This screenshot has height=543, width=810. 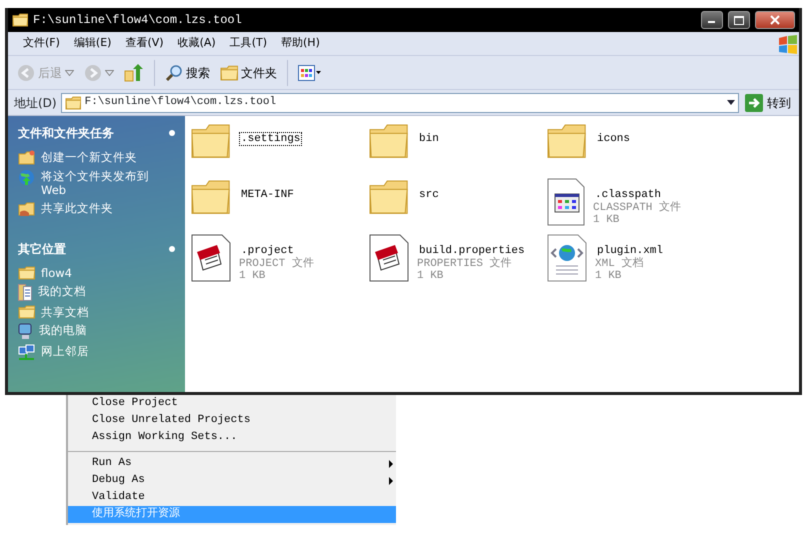 What do you see at coordinates (768, 103) in the screenshot?
I see `go-button: 转到` at bounding box center [768, 103].